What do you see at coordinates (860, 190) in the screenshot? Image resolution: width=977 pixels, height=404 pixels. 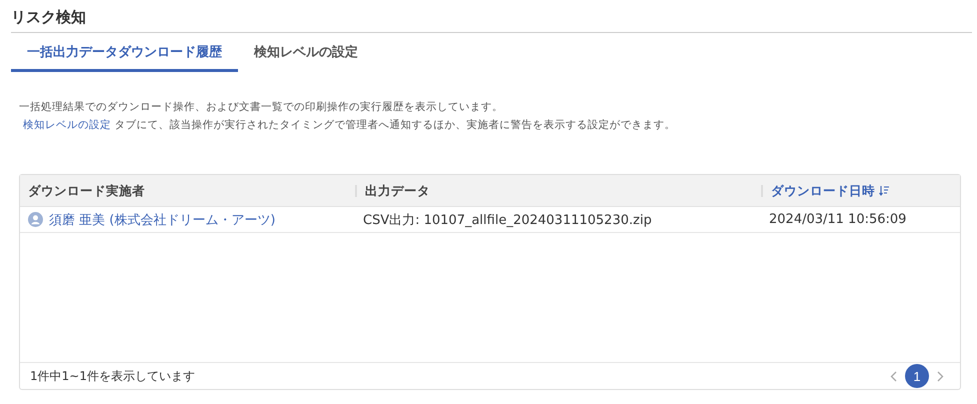 I see `column-header: ダウンロード日時` at bounding box center [860, 190].